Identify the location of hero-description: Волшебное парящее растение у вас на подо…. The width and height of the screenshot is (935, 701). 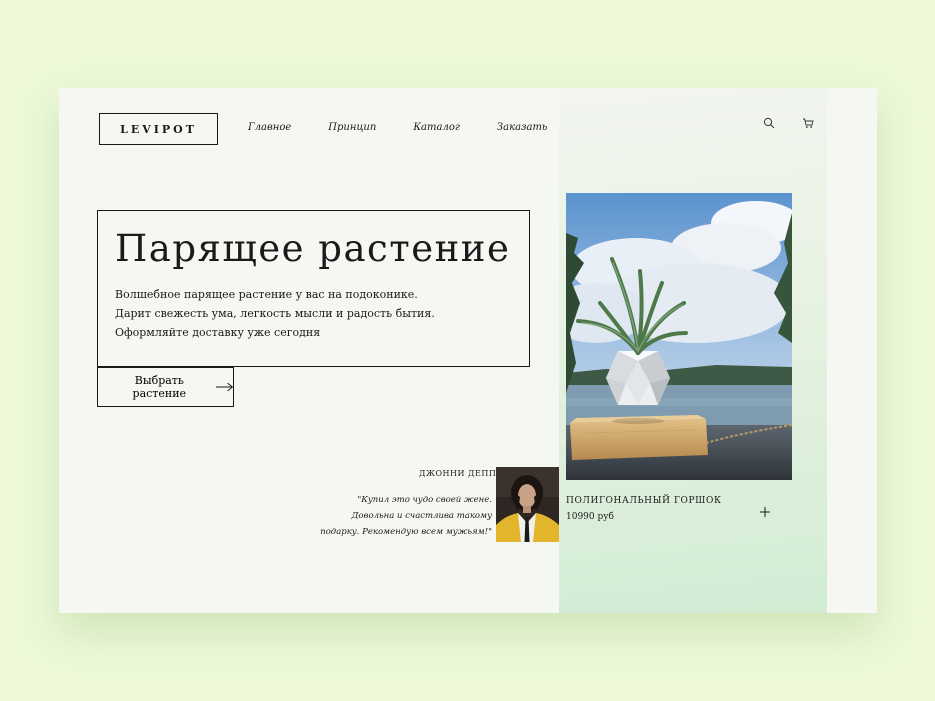
(275, 313).